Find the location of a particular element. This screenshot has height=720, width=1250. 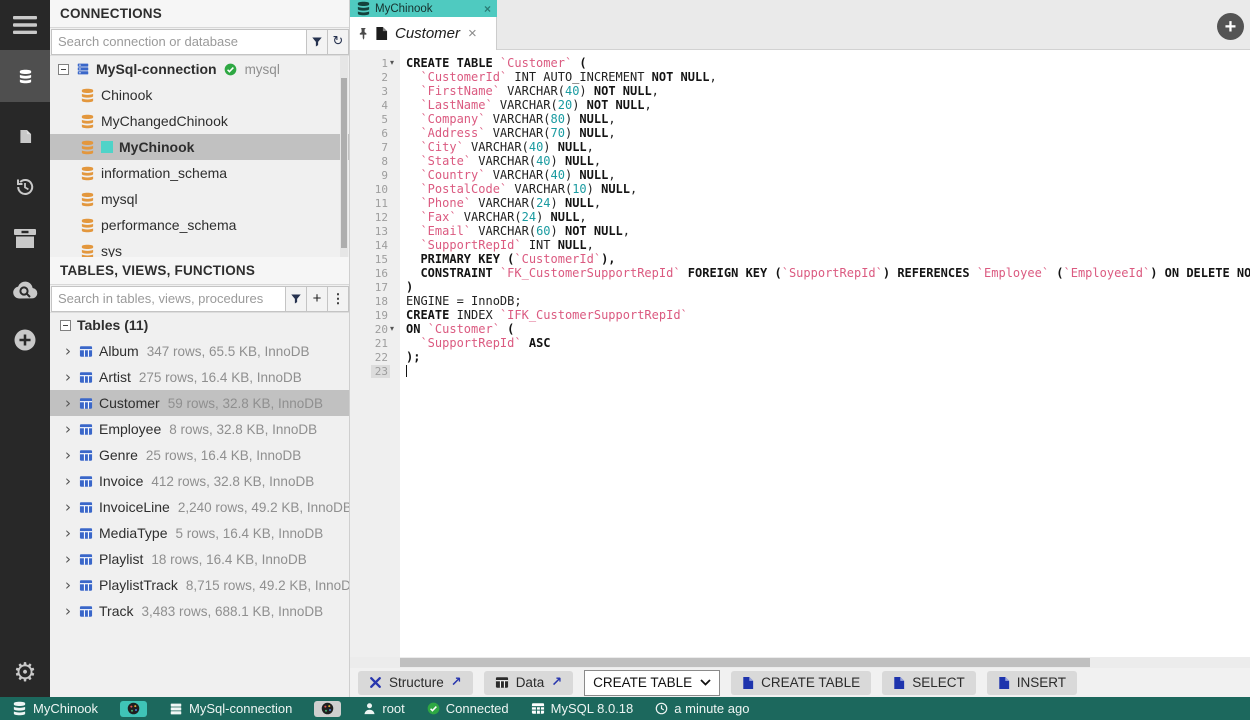

activity-cloud-search-button is located at coordinates (25, 289).